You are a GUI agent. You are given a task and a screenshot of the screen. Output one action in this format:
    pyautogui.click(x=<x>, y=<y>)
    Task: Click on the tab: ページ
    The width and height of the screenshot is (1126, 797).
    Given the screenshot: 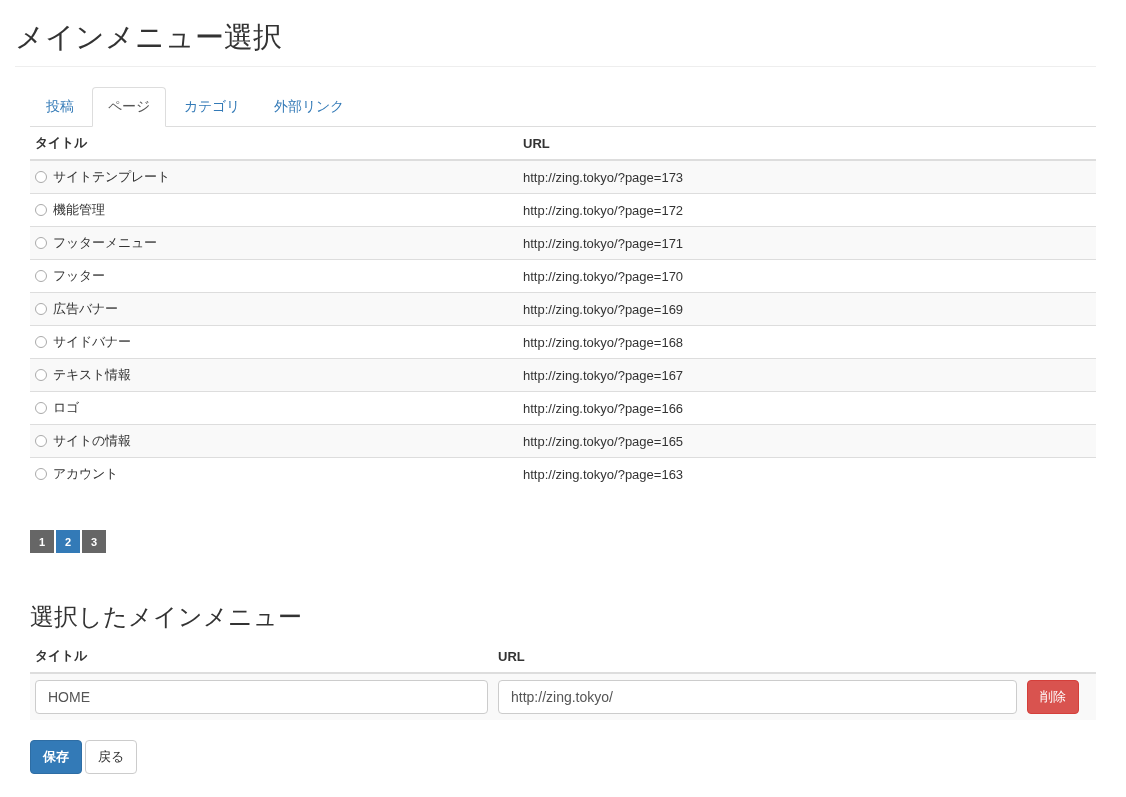 What is the action you would take?
    pyautogui.click(x=129, y=107)
    